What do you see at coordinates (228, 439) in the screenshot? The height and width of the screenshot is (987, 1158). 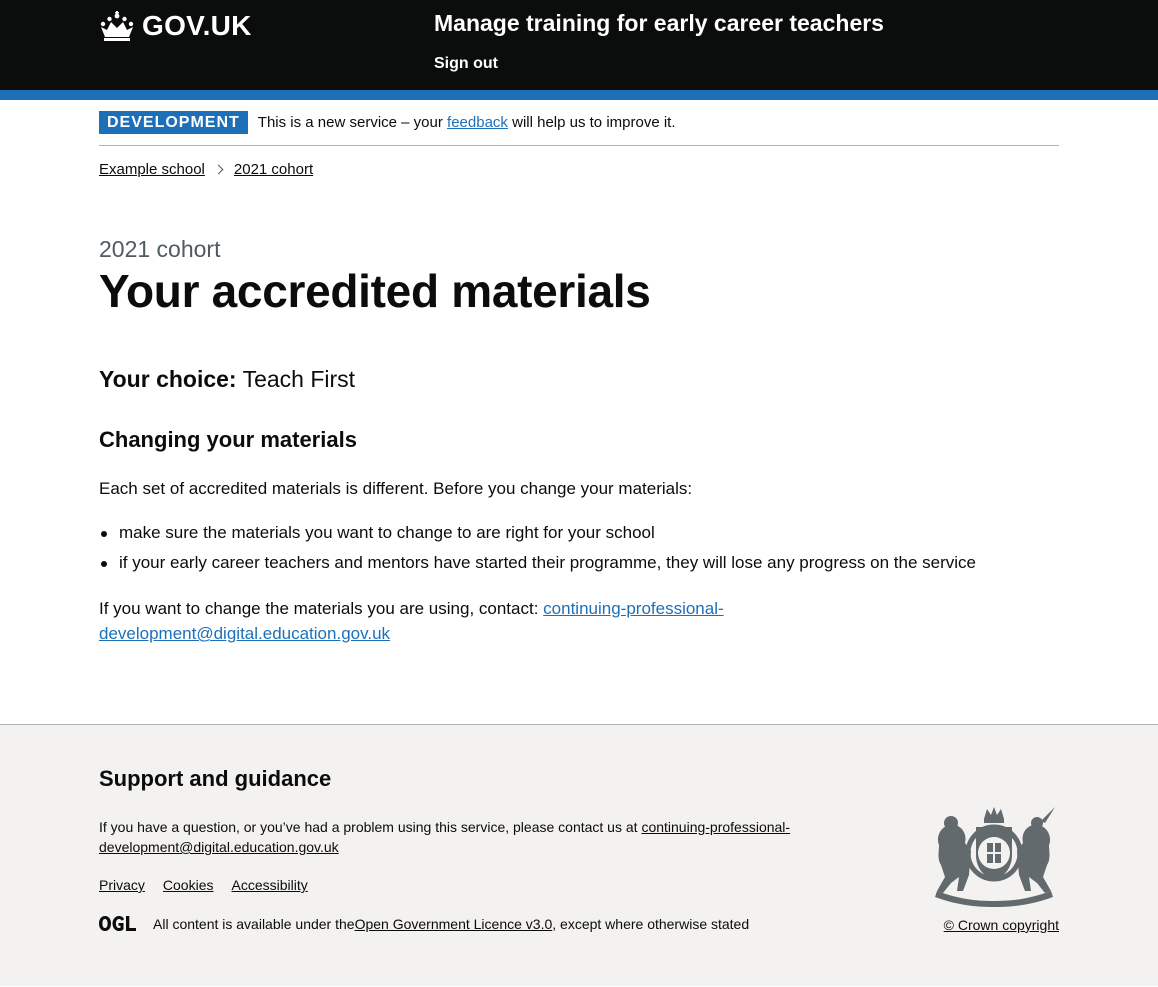 I see `section-heading: Changing your materials` at bounding box center [228, 439].